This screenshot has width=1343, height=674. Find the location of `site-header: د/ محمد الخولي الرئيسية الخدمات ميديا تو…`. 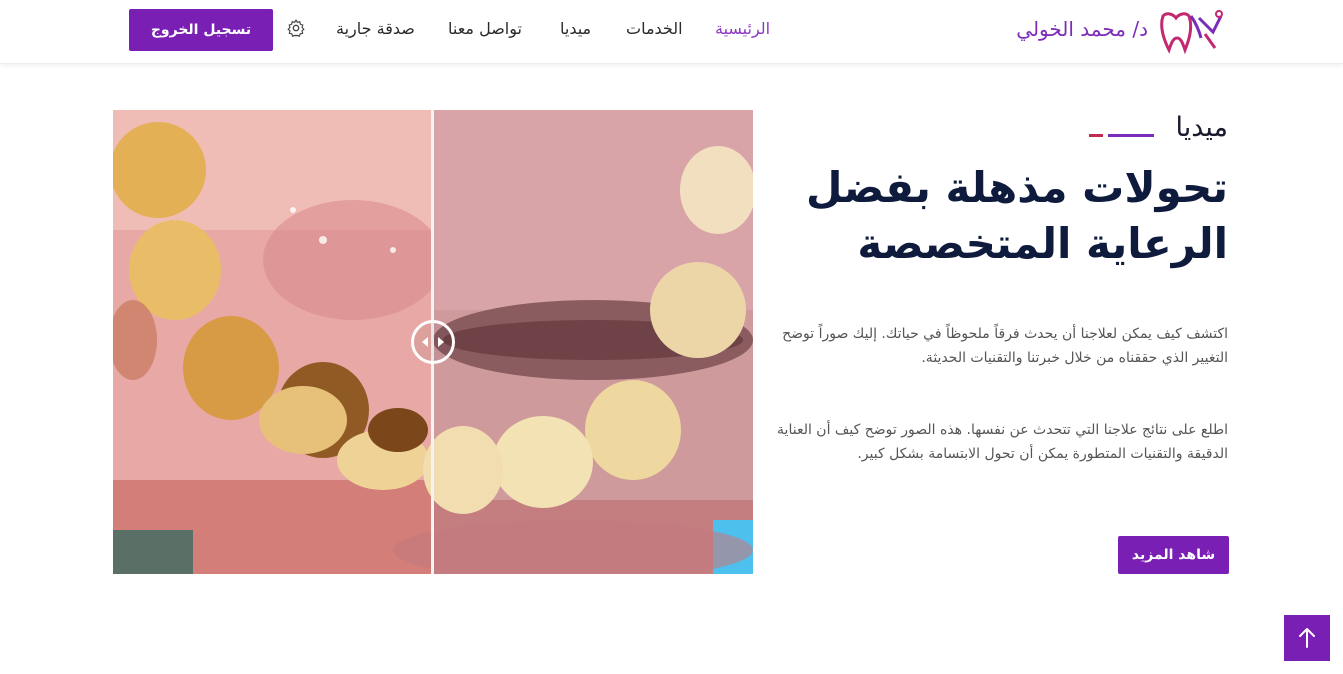

site-header: د/ محمد الخولي الرئيسية الخدمات ميديا تو… is located at coordinates (671, 32).